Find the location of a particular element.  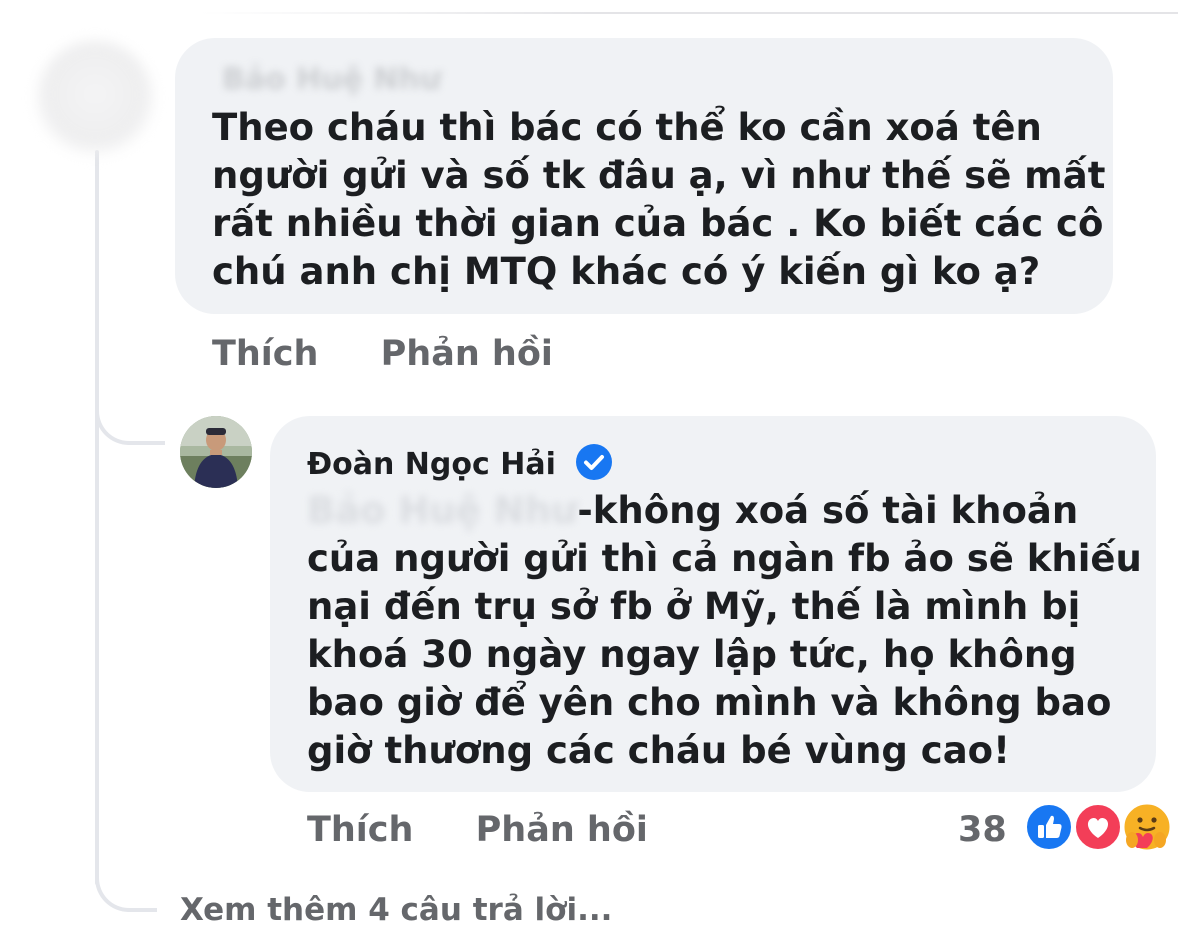

comment-line: giờ thương các cháu bé vùng cao! is located at coordinates (658, 750).